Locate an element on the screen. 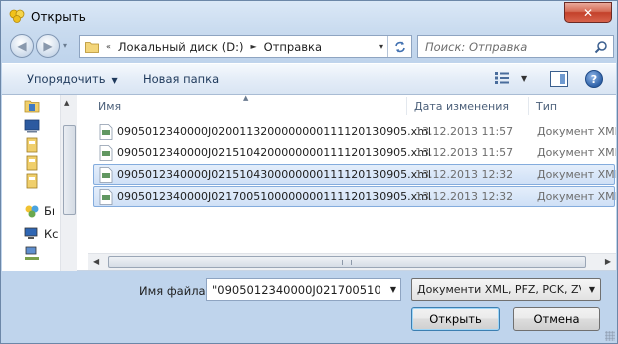  navigation-bar: ◀ ▶ ▾ « Локальный диск (D:) ► Отправка ▾ is located at coordinates (309, 45).